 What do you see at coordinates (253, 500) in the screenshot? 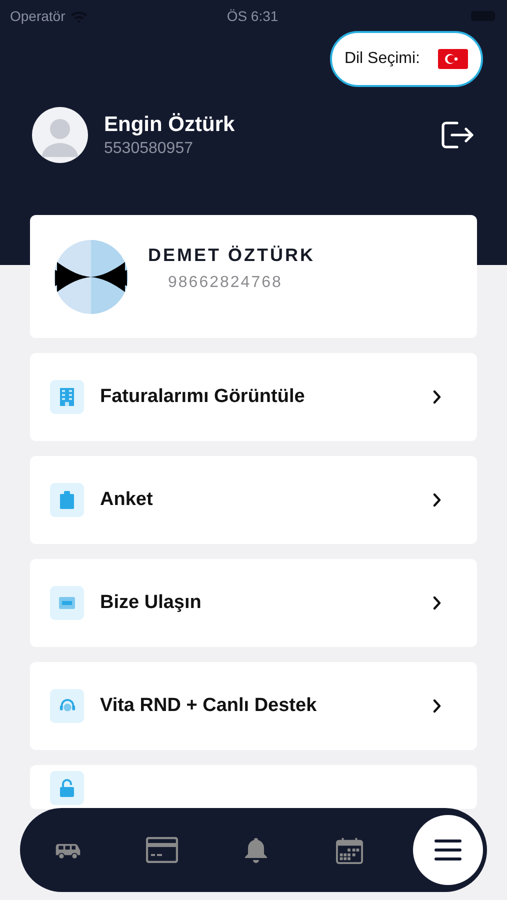
I see `menu-item: Anket` at bounding box center [253, 500].